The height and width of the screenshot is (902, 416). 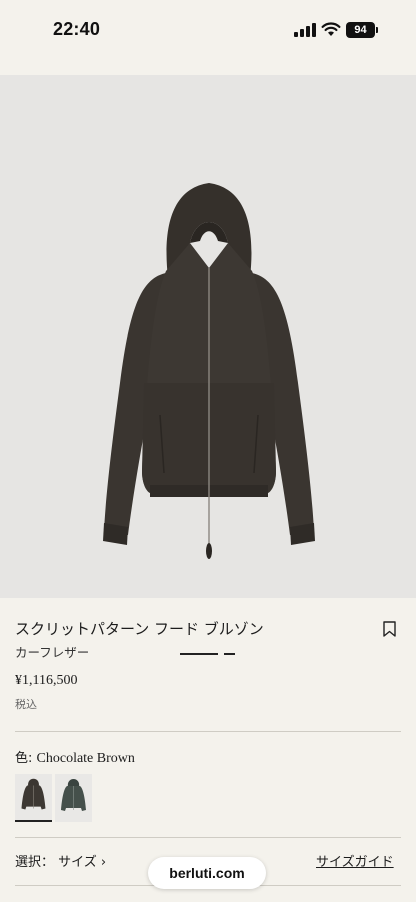 What do you see at coordinates (33, 794) in the screenshot?
I see `jacket-thumbnail-brown` at bounding box center [33, 794].